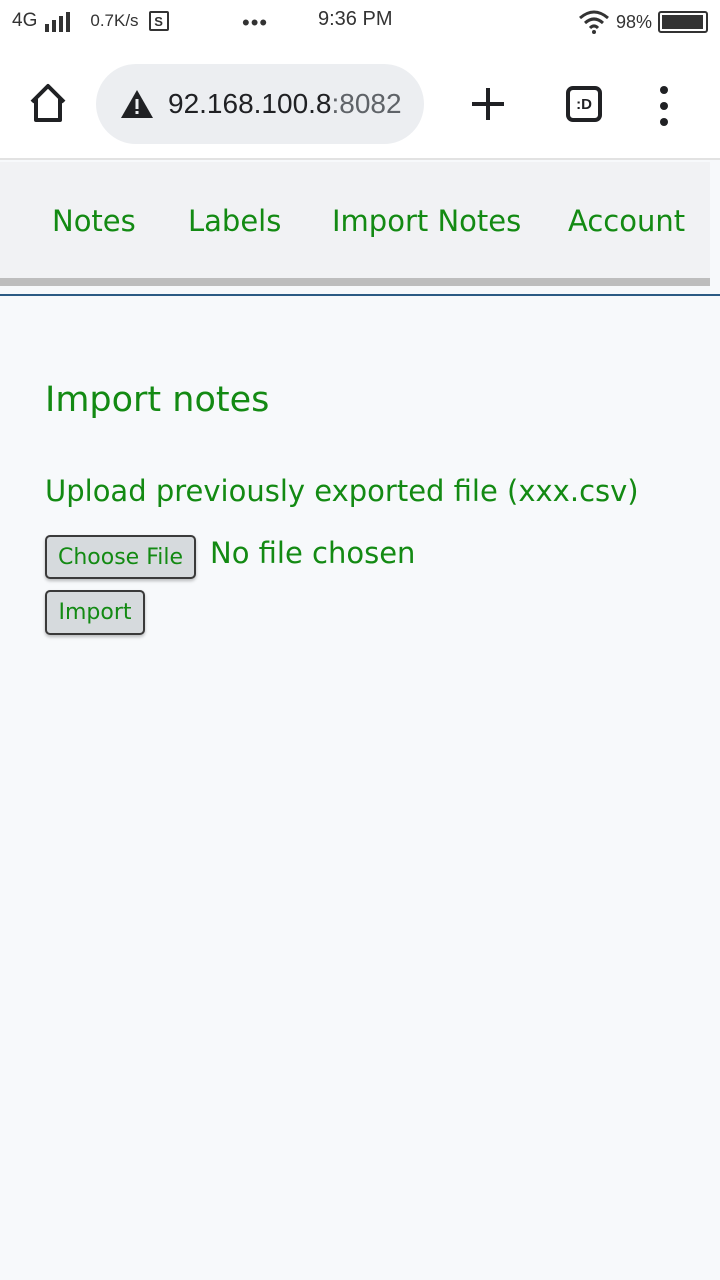 This screenshot has width=720, height=1280. Describe the element at coordinates (426, 221) in the screenshot. I see `nav-link-import-notes: Import Notes` at that location.